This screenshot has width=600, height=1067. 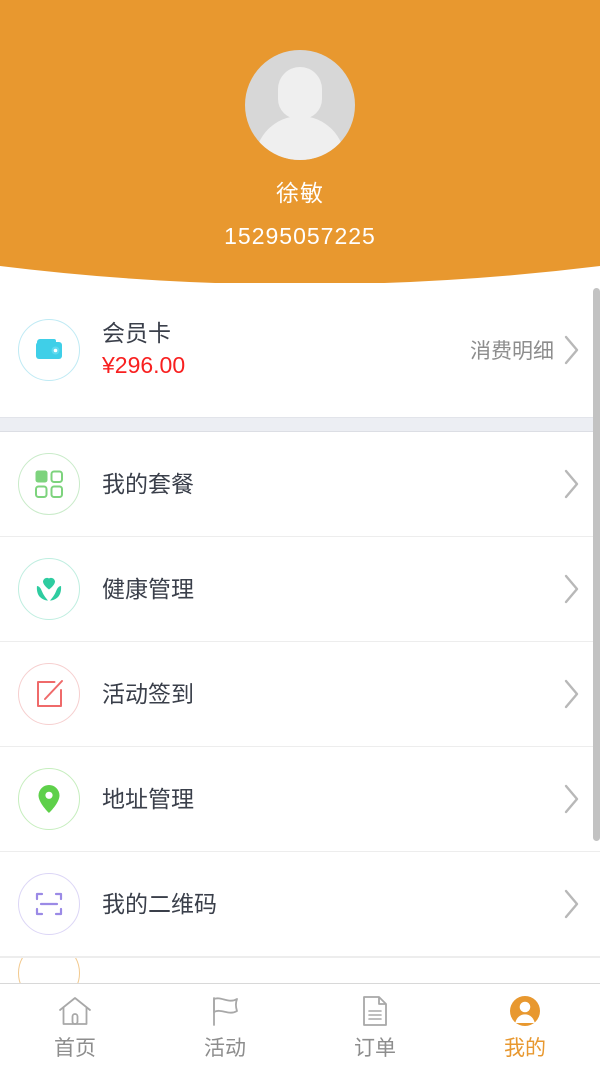 I want to click on tab-home: 首页, so click(x=75, y=1025).